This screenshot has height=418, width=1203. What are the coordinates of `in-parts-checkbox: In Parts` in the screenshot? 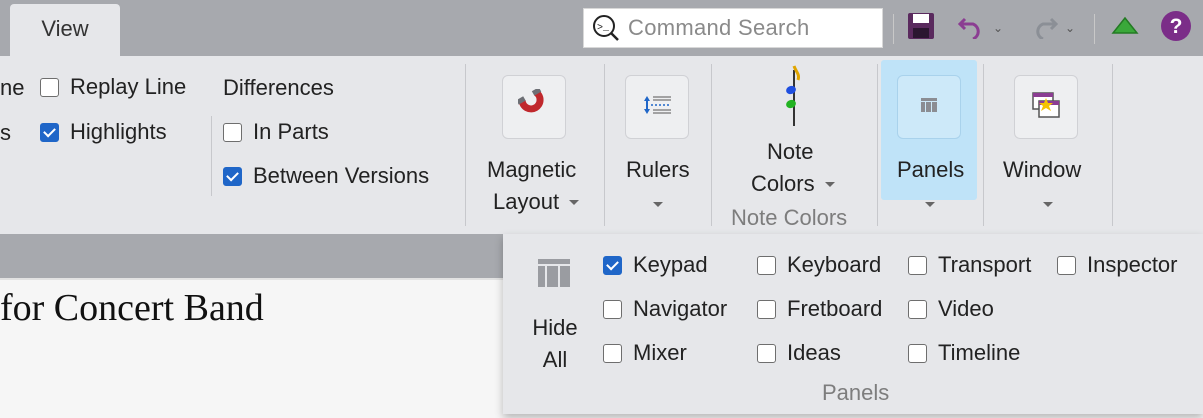 It's located at (276, 132).